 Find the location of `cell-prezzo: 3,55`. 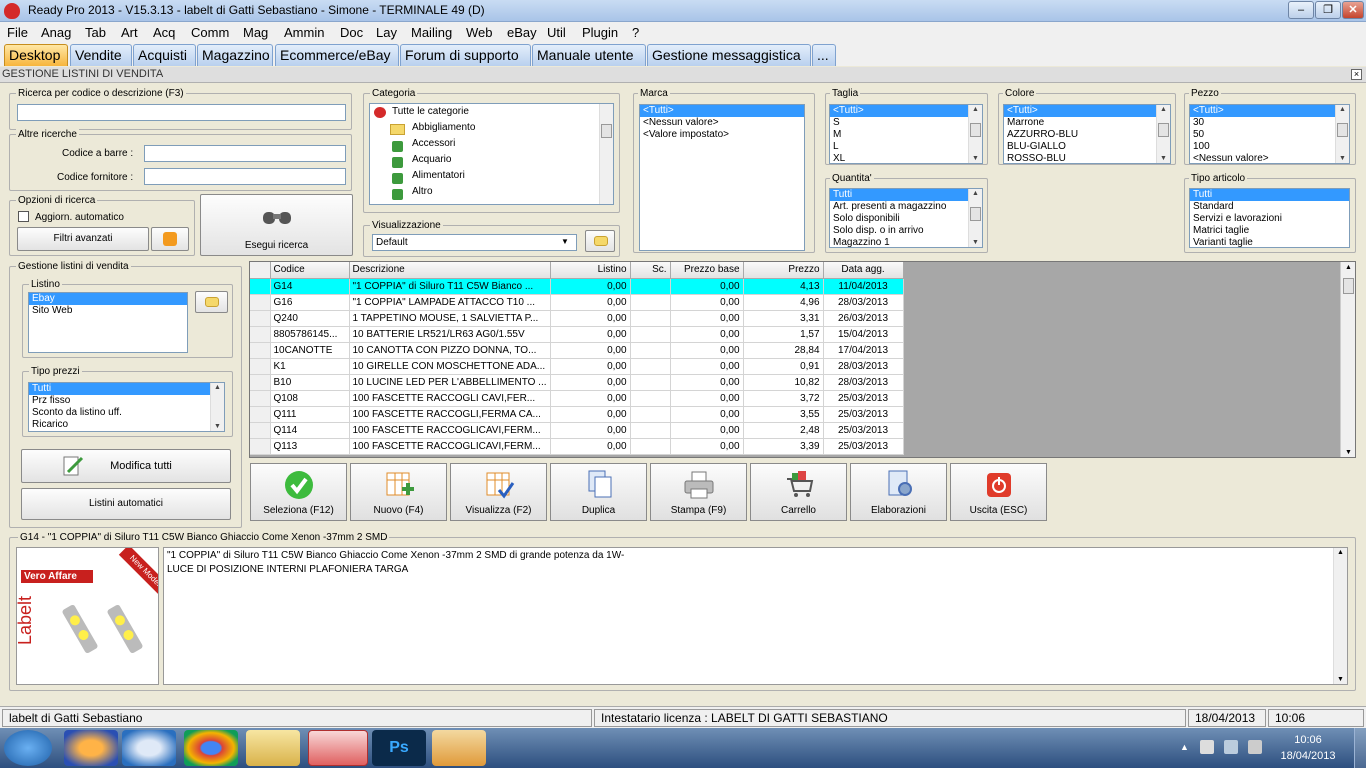

cell-prezzo: 3,55 is located at coordinates (783, 414).